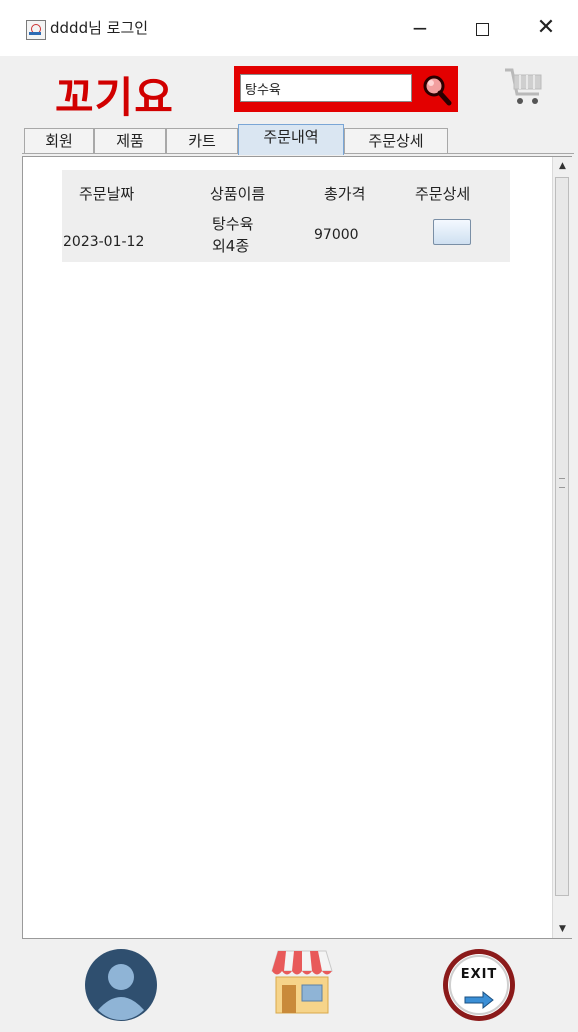 This screenshot has width=578, height=1032. I want to click on store-button, so click(302, 981).